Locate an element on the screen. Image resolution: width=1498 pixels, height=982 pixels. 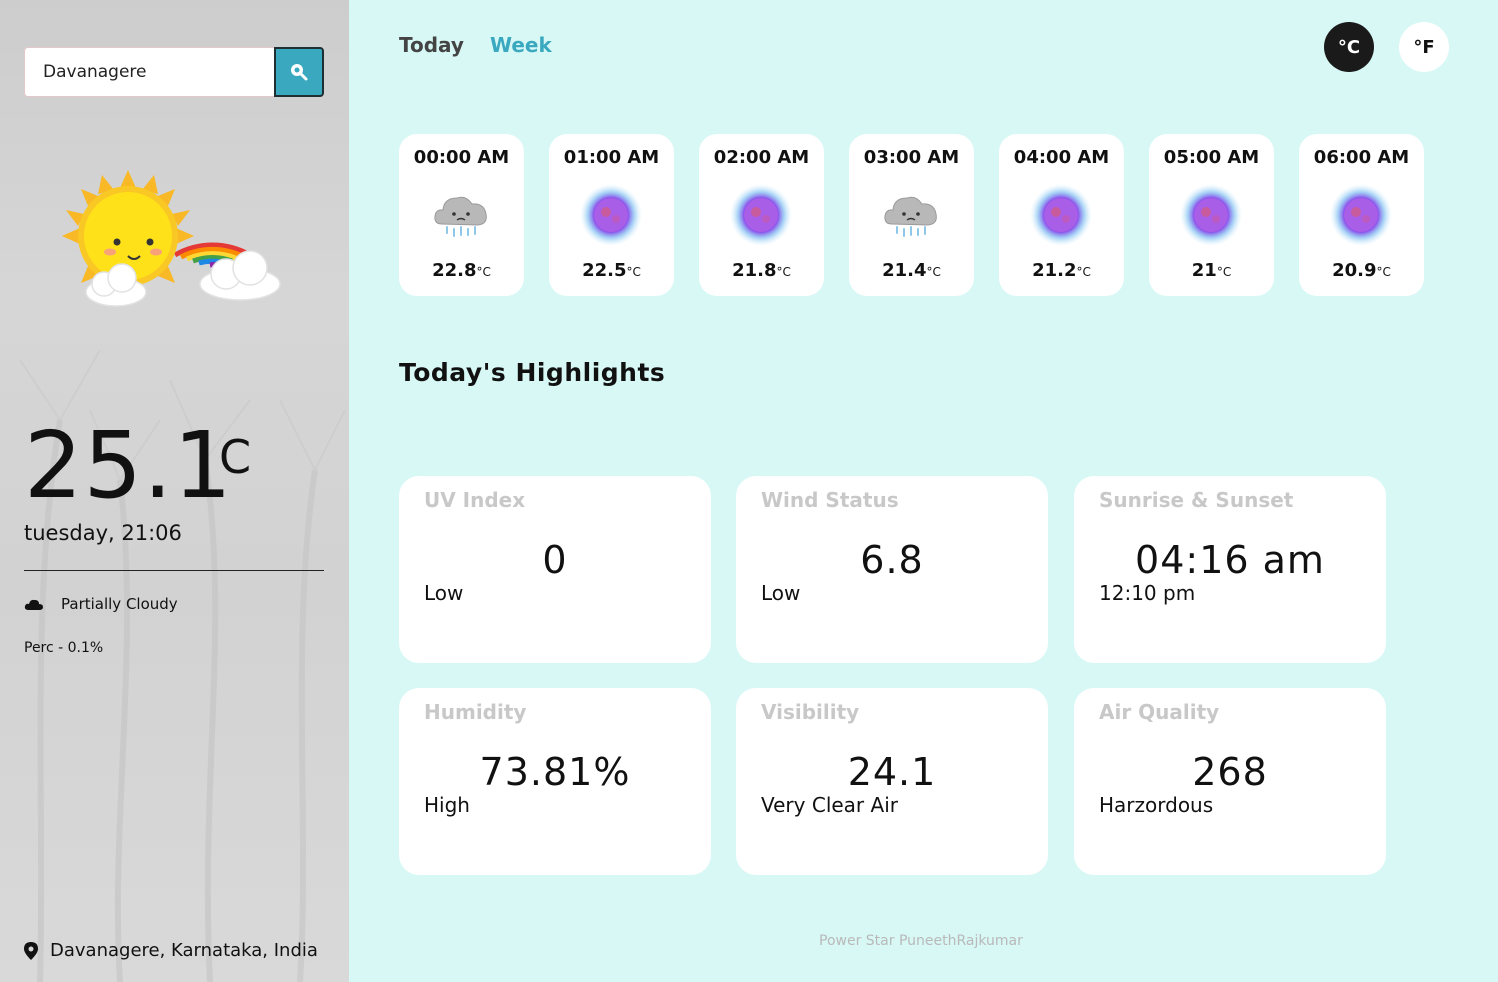
hour-card: 04:00 AM 21.2°C is located at coordinates (1061, 215).